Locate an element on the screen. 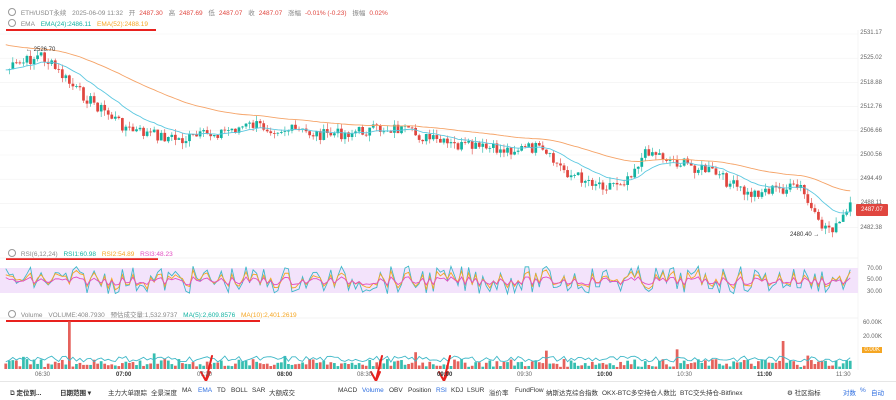 Image resolution: width=896 pixels, height=400 pixels. price-tick: 2518.88 is located at coordinates (871, 83).